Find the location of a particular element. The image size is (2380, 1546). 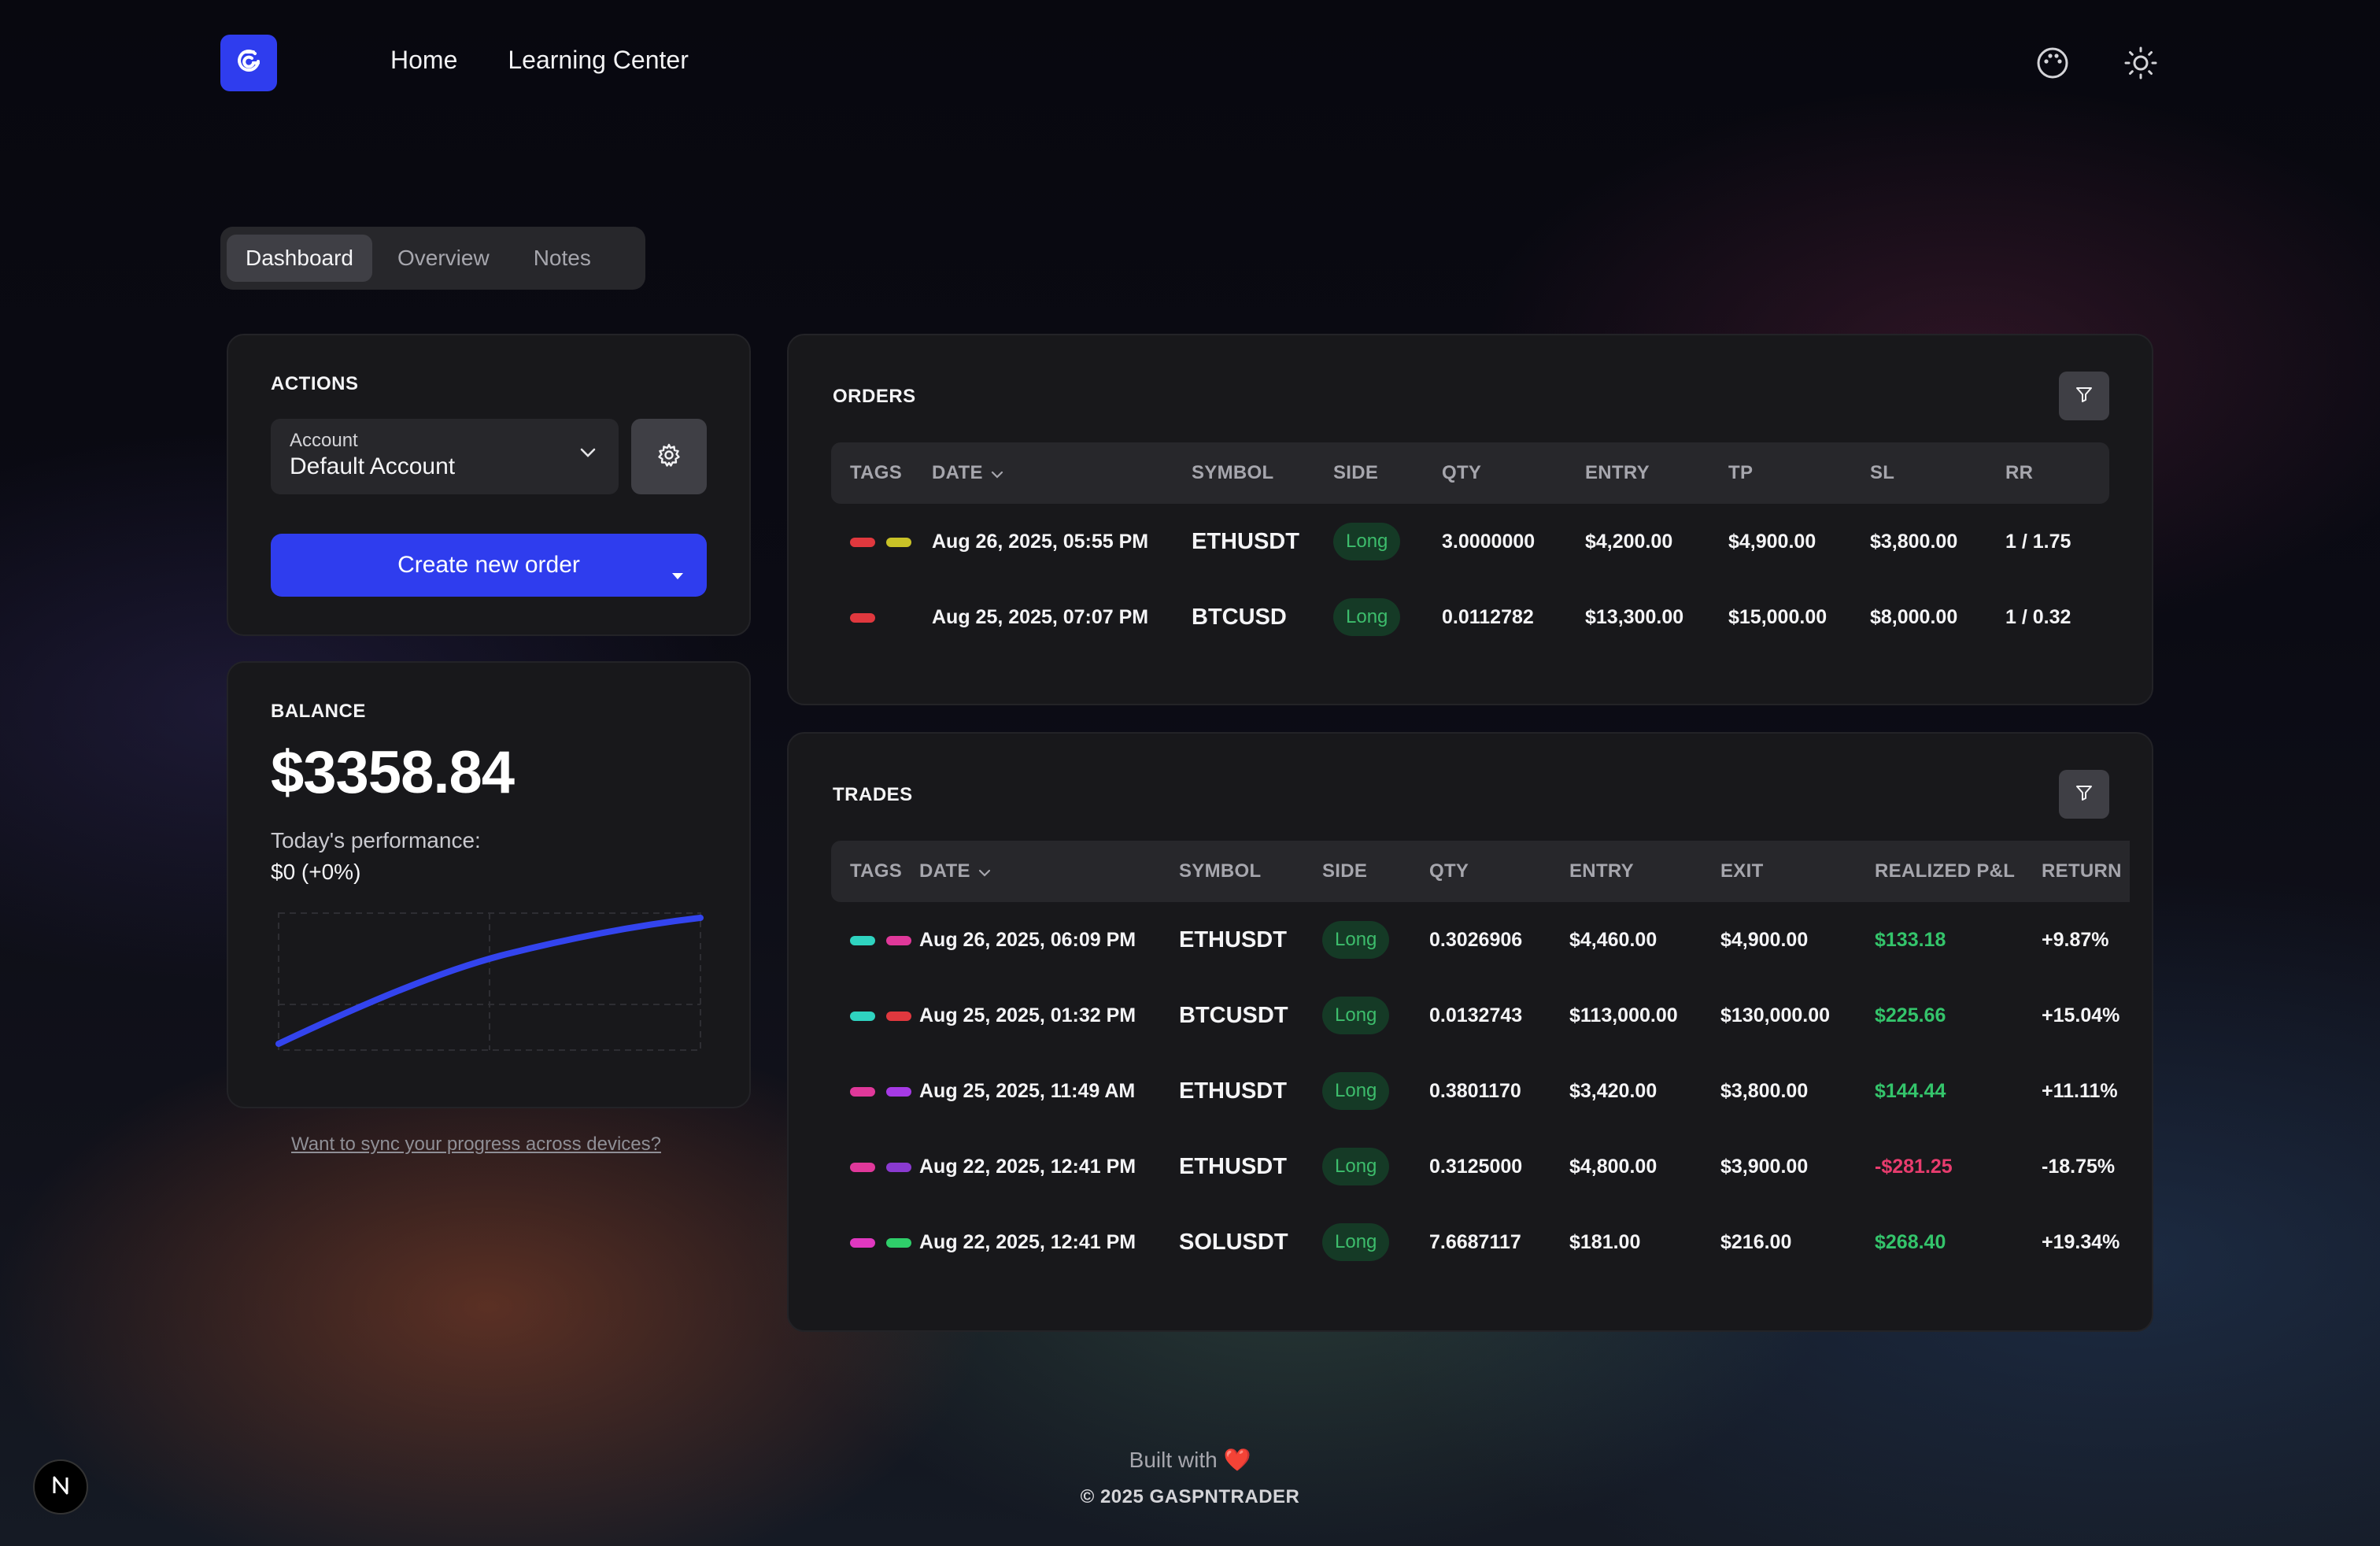

entry-cell: $181.00 is located at coordinates (1605, 1241).